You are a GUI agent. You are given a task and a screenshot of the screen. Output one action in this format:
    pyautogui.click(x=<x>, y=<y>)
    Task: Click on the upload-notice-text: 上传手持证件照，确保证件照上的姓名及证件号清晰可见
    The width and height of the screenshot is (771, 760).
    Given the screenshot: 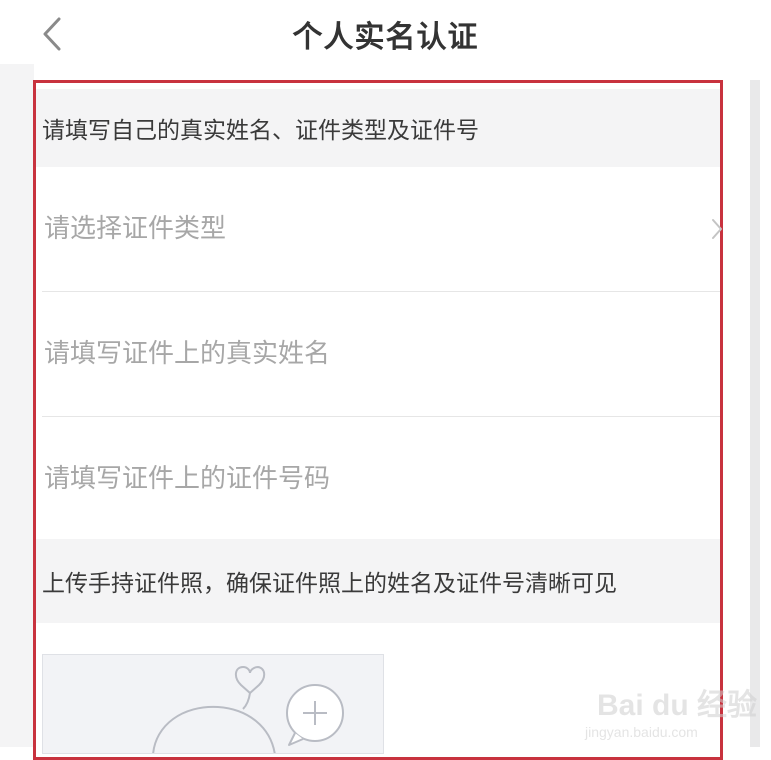 What is the action you would take?
    pyautogui.click(x=329, y=584)
    